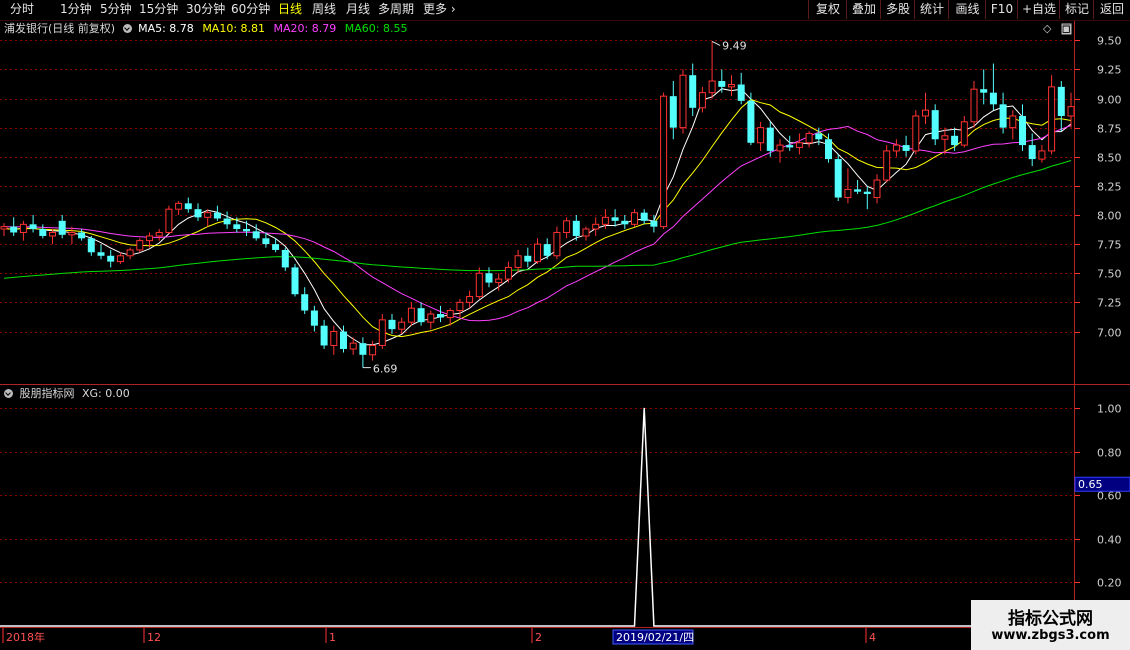 This screenshot has height=650, width=1130. What do you see at coordinates (1109, 333) in the screenshot?
I see `price-tick-label: 7.00` at bounding box center [1109, 333].